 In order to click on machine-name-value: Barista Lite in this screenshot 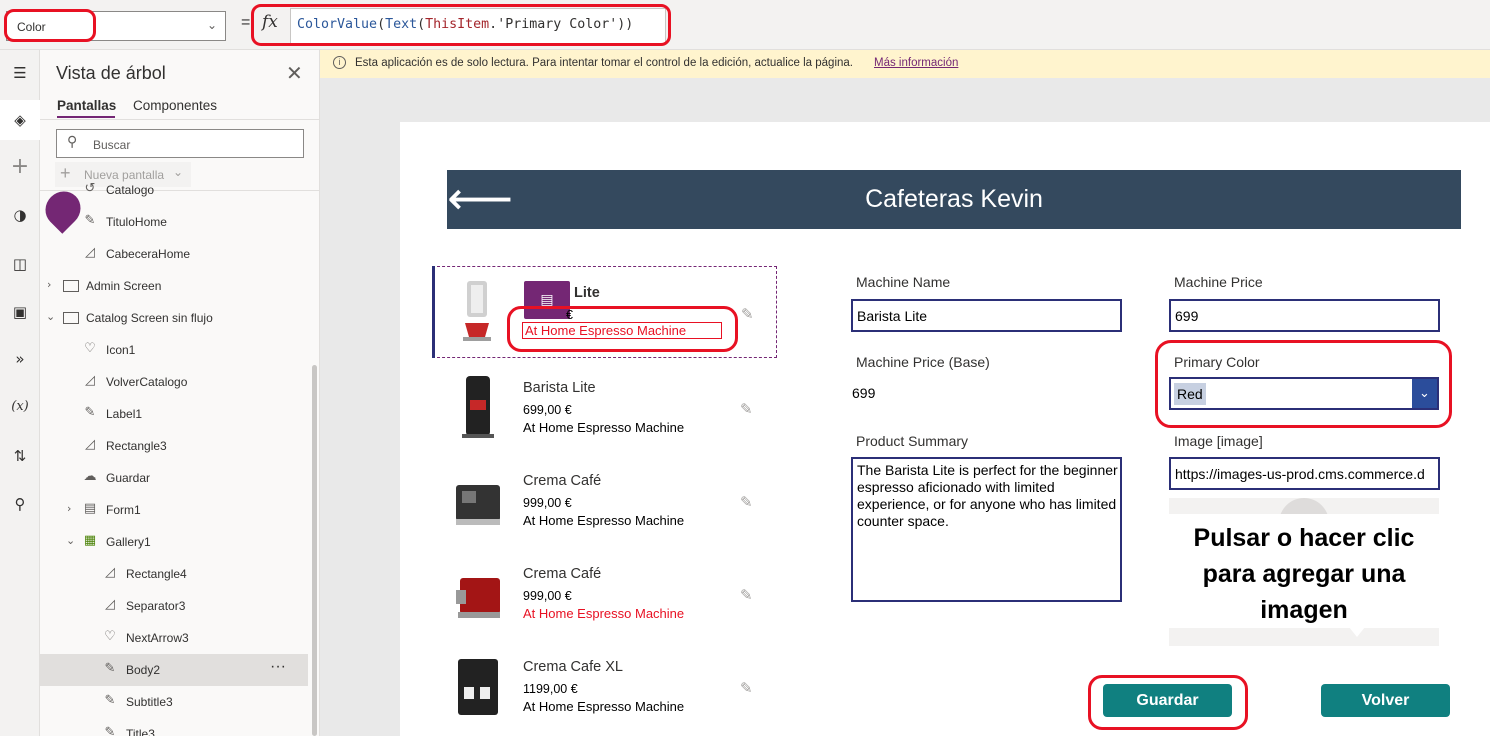, I will do `click(892, 316)`.